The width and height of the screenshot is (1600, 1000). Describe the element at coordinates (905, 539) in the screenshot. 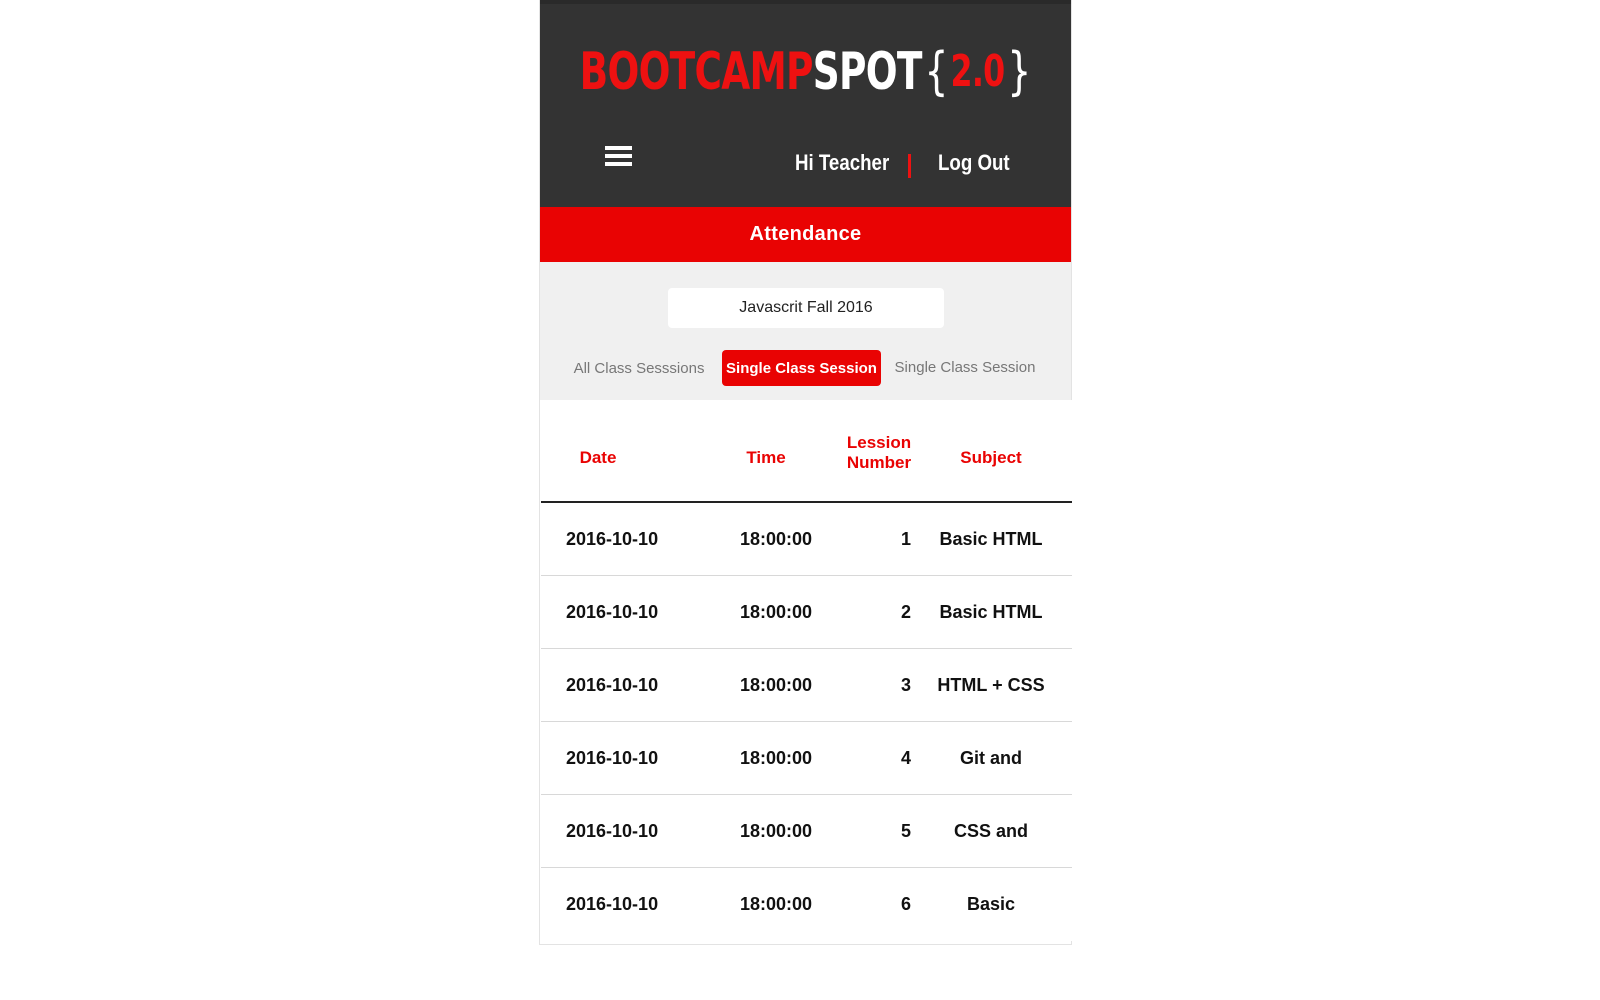

I see `cell-lesson: 1` at that location.